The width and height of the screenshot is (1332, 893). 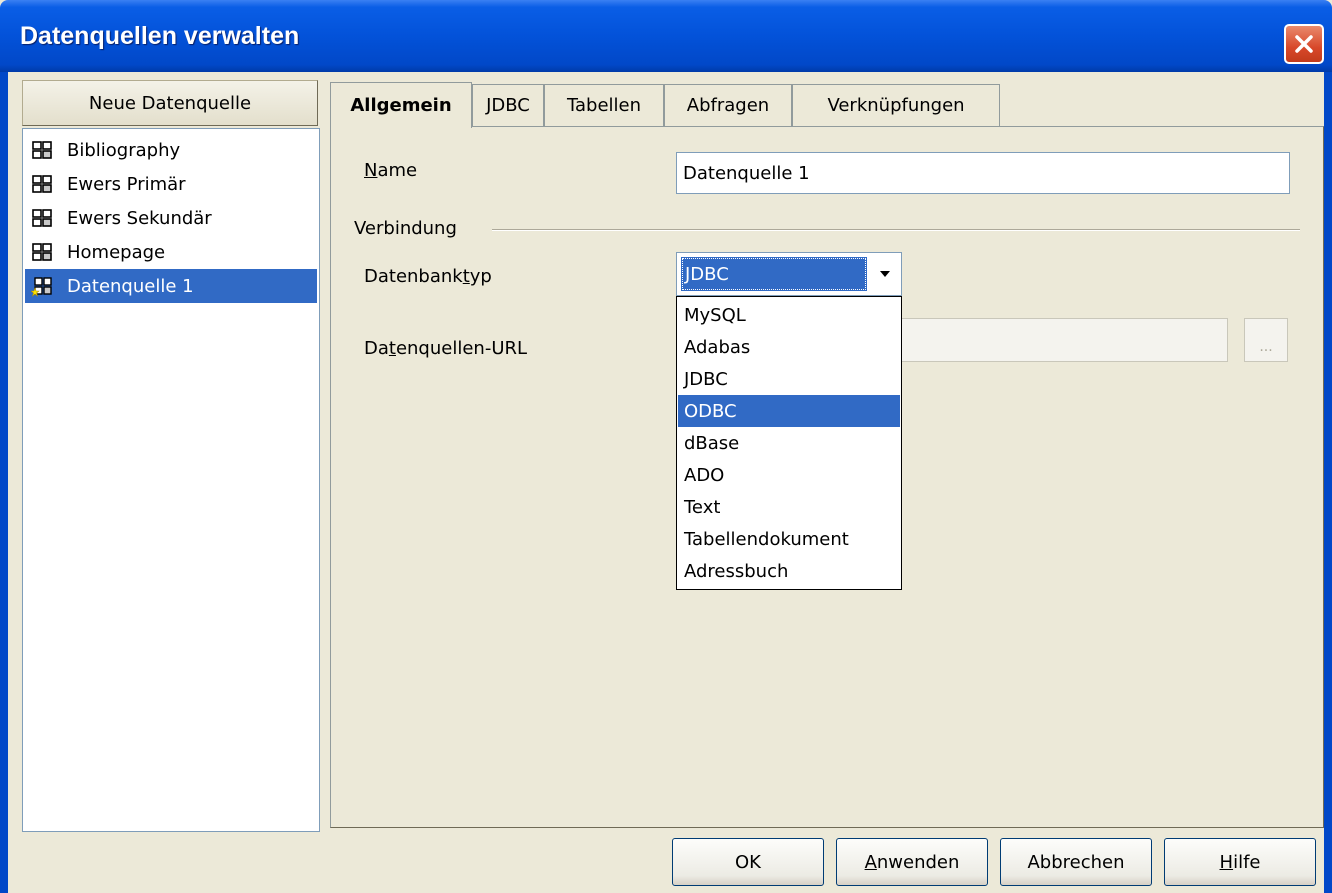 I want to click on new-database-icon, so click(x=41, y=287).